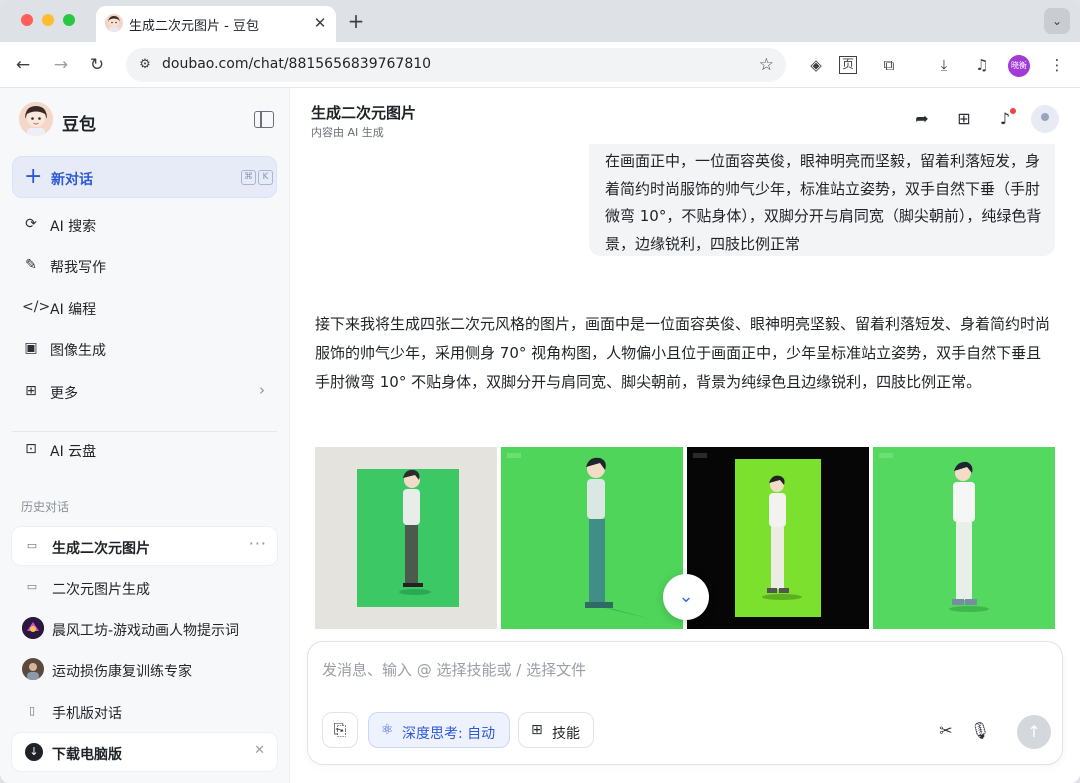 This screenshot has width=1080, height=783. Describe the element at coordinates (144, 177) in the screenshot. I see `new-chat-button: + 新对话 ⌘ K` at that location.